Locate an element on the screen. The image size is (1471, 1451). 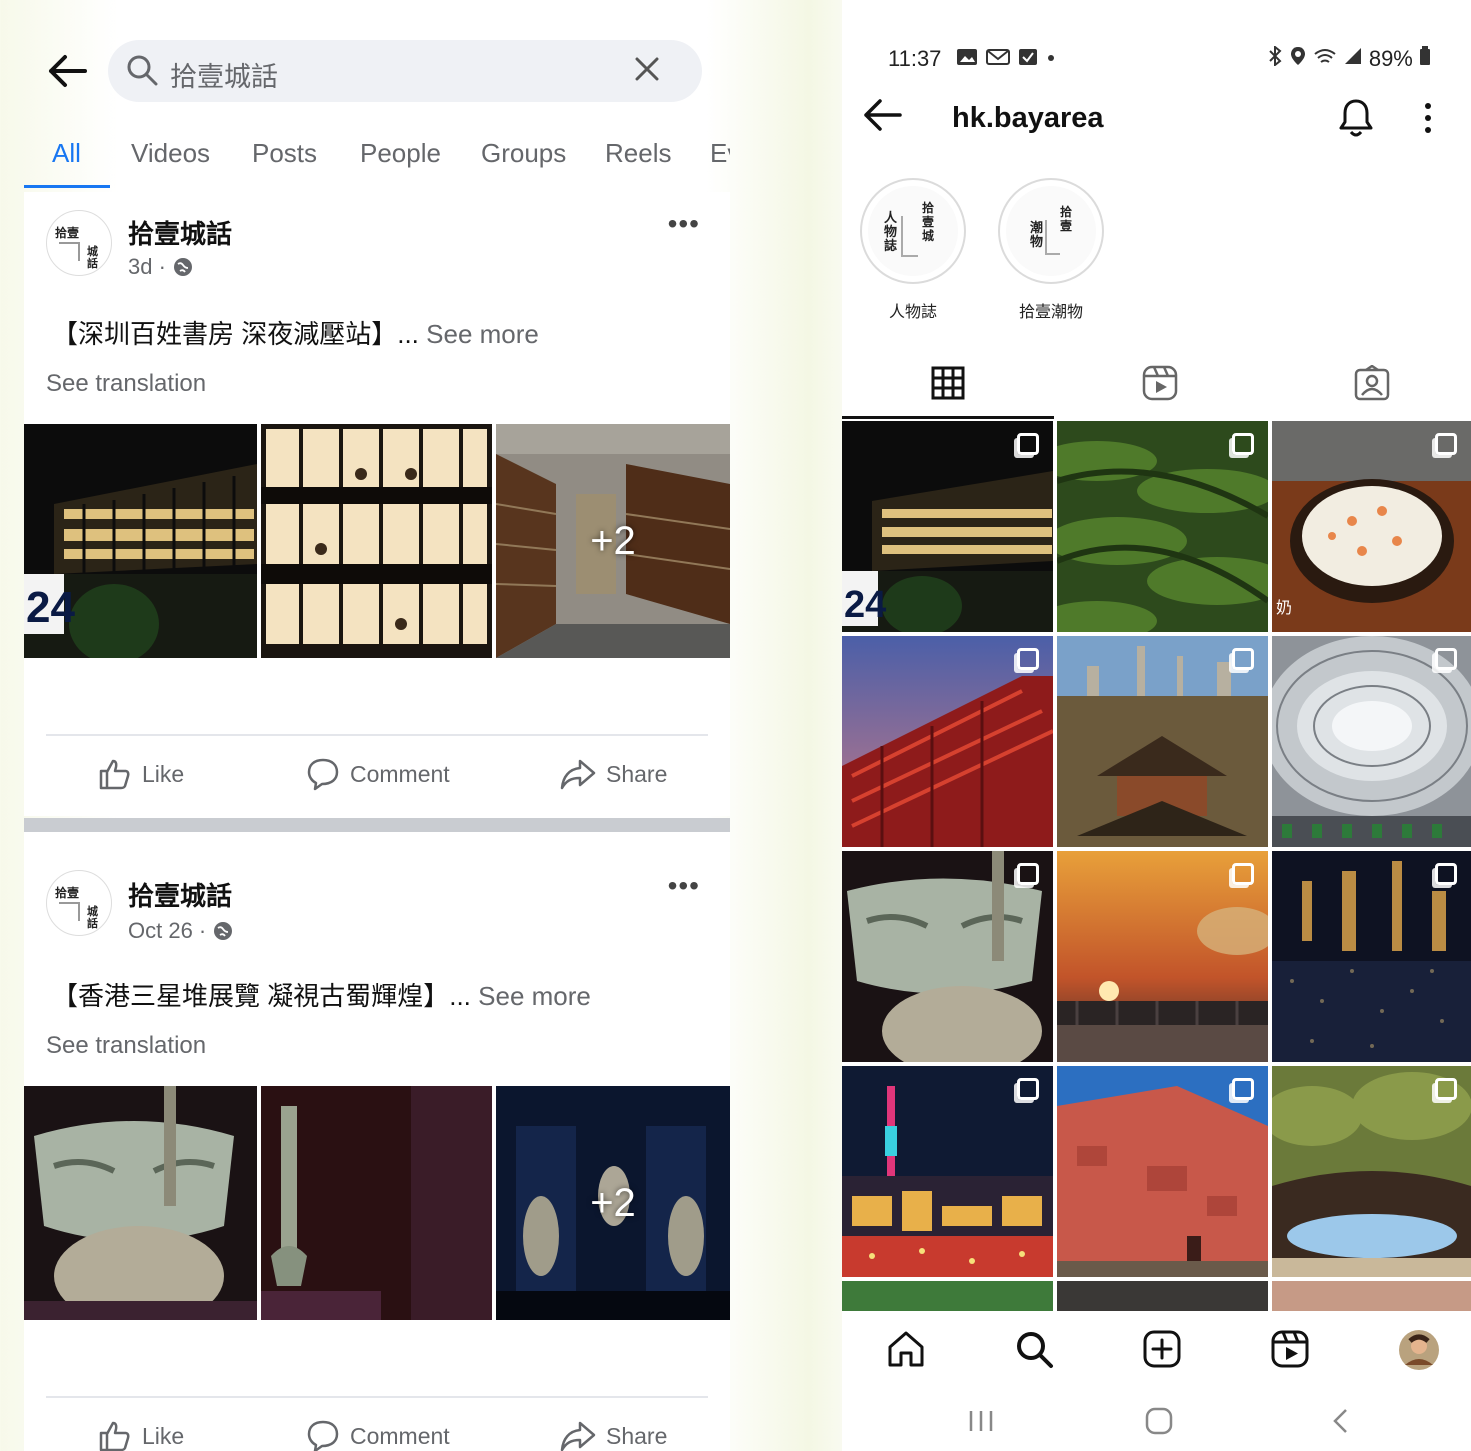
highlight-ring: 潮 物 拾 壹 is located at coordinates (1051, 231).